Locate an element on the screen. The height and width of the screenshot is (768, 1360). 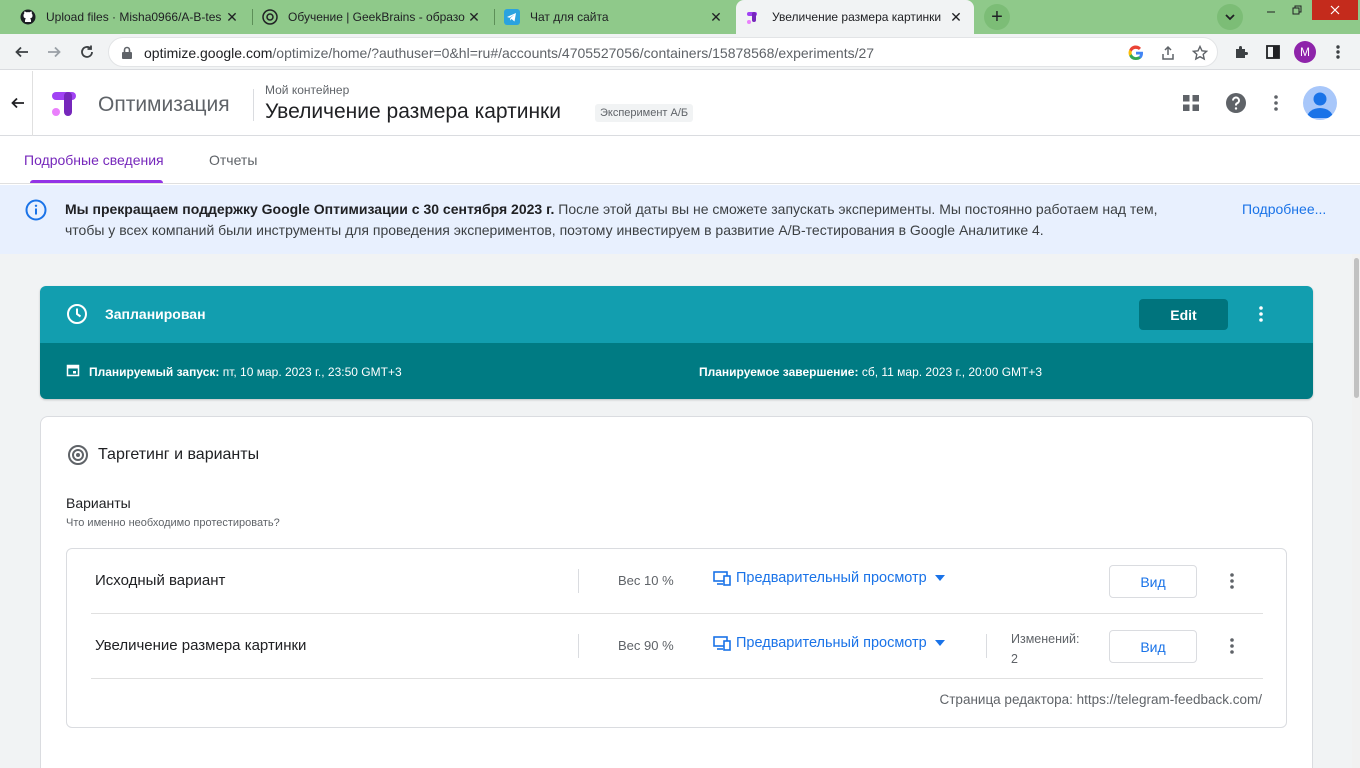
geekbrains-icon is located at coordinates (270, 17).